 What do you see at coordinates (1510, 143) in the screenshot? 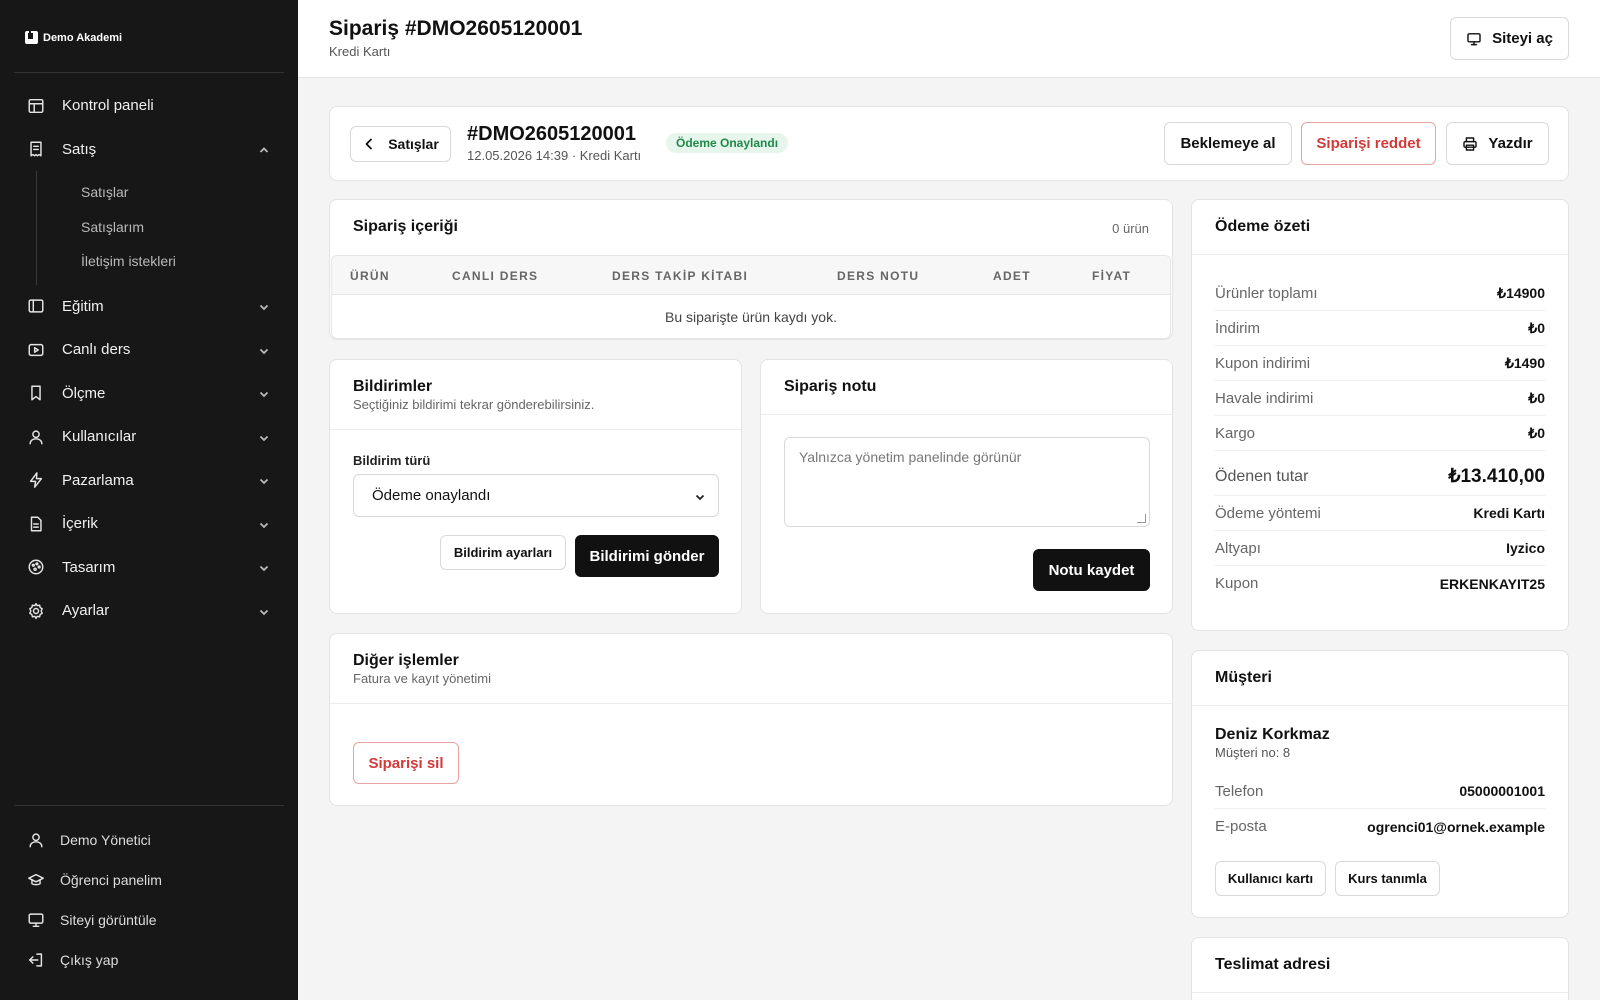
I see `print-label: Yazdır` at bounding box center [1510, 143].